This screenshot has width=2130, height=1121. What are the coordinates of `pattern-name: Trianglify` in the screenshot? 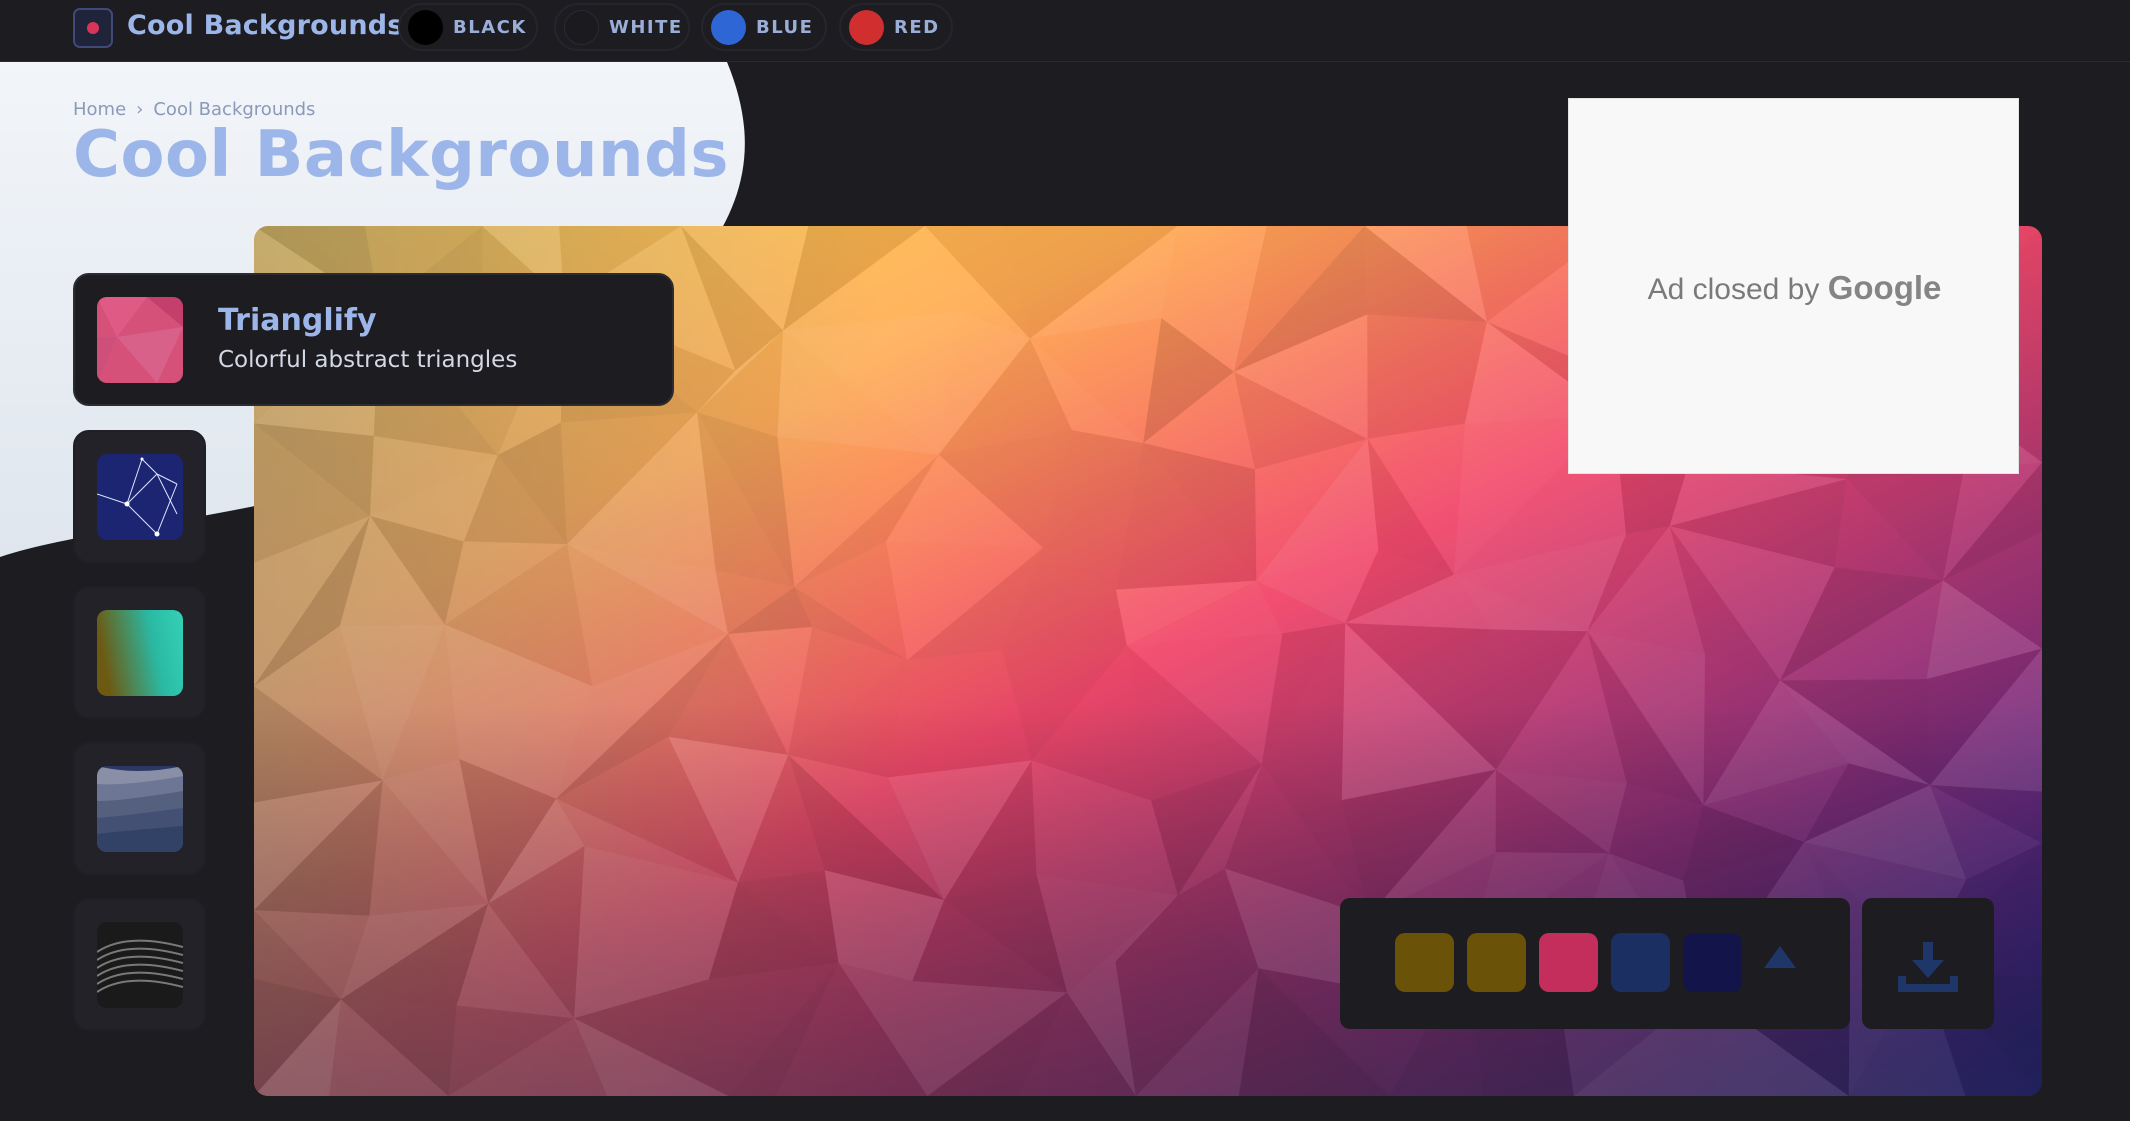 It's located at (297, 320).